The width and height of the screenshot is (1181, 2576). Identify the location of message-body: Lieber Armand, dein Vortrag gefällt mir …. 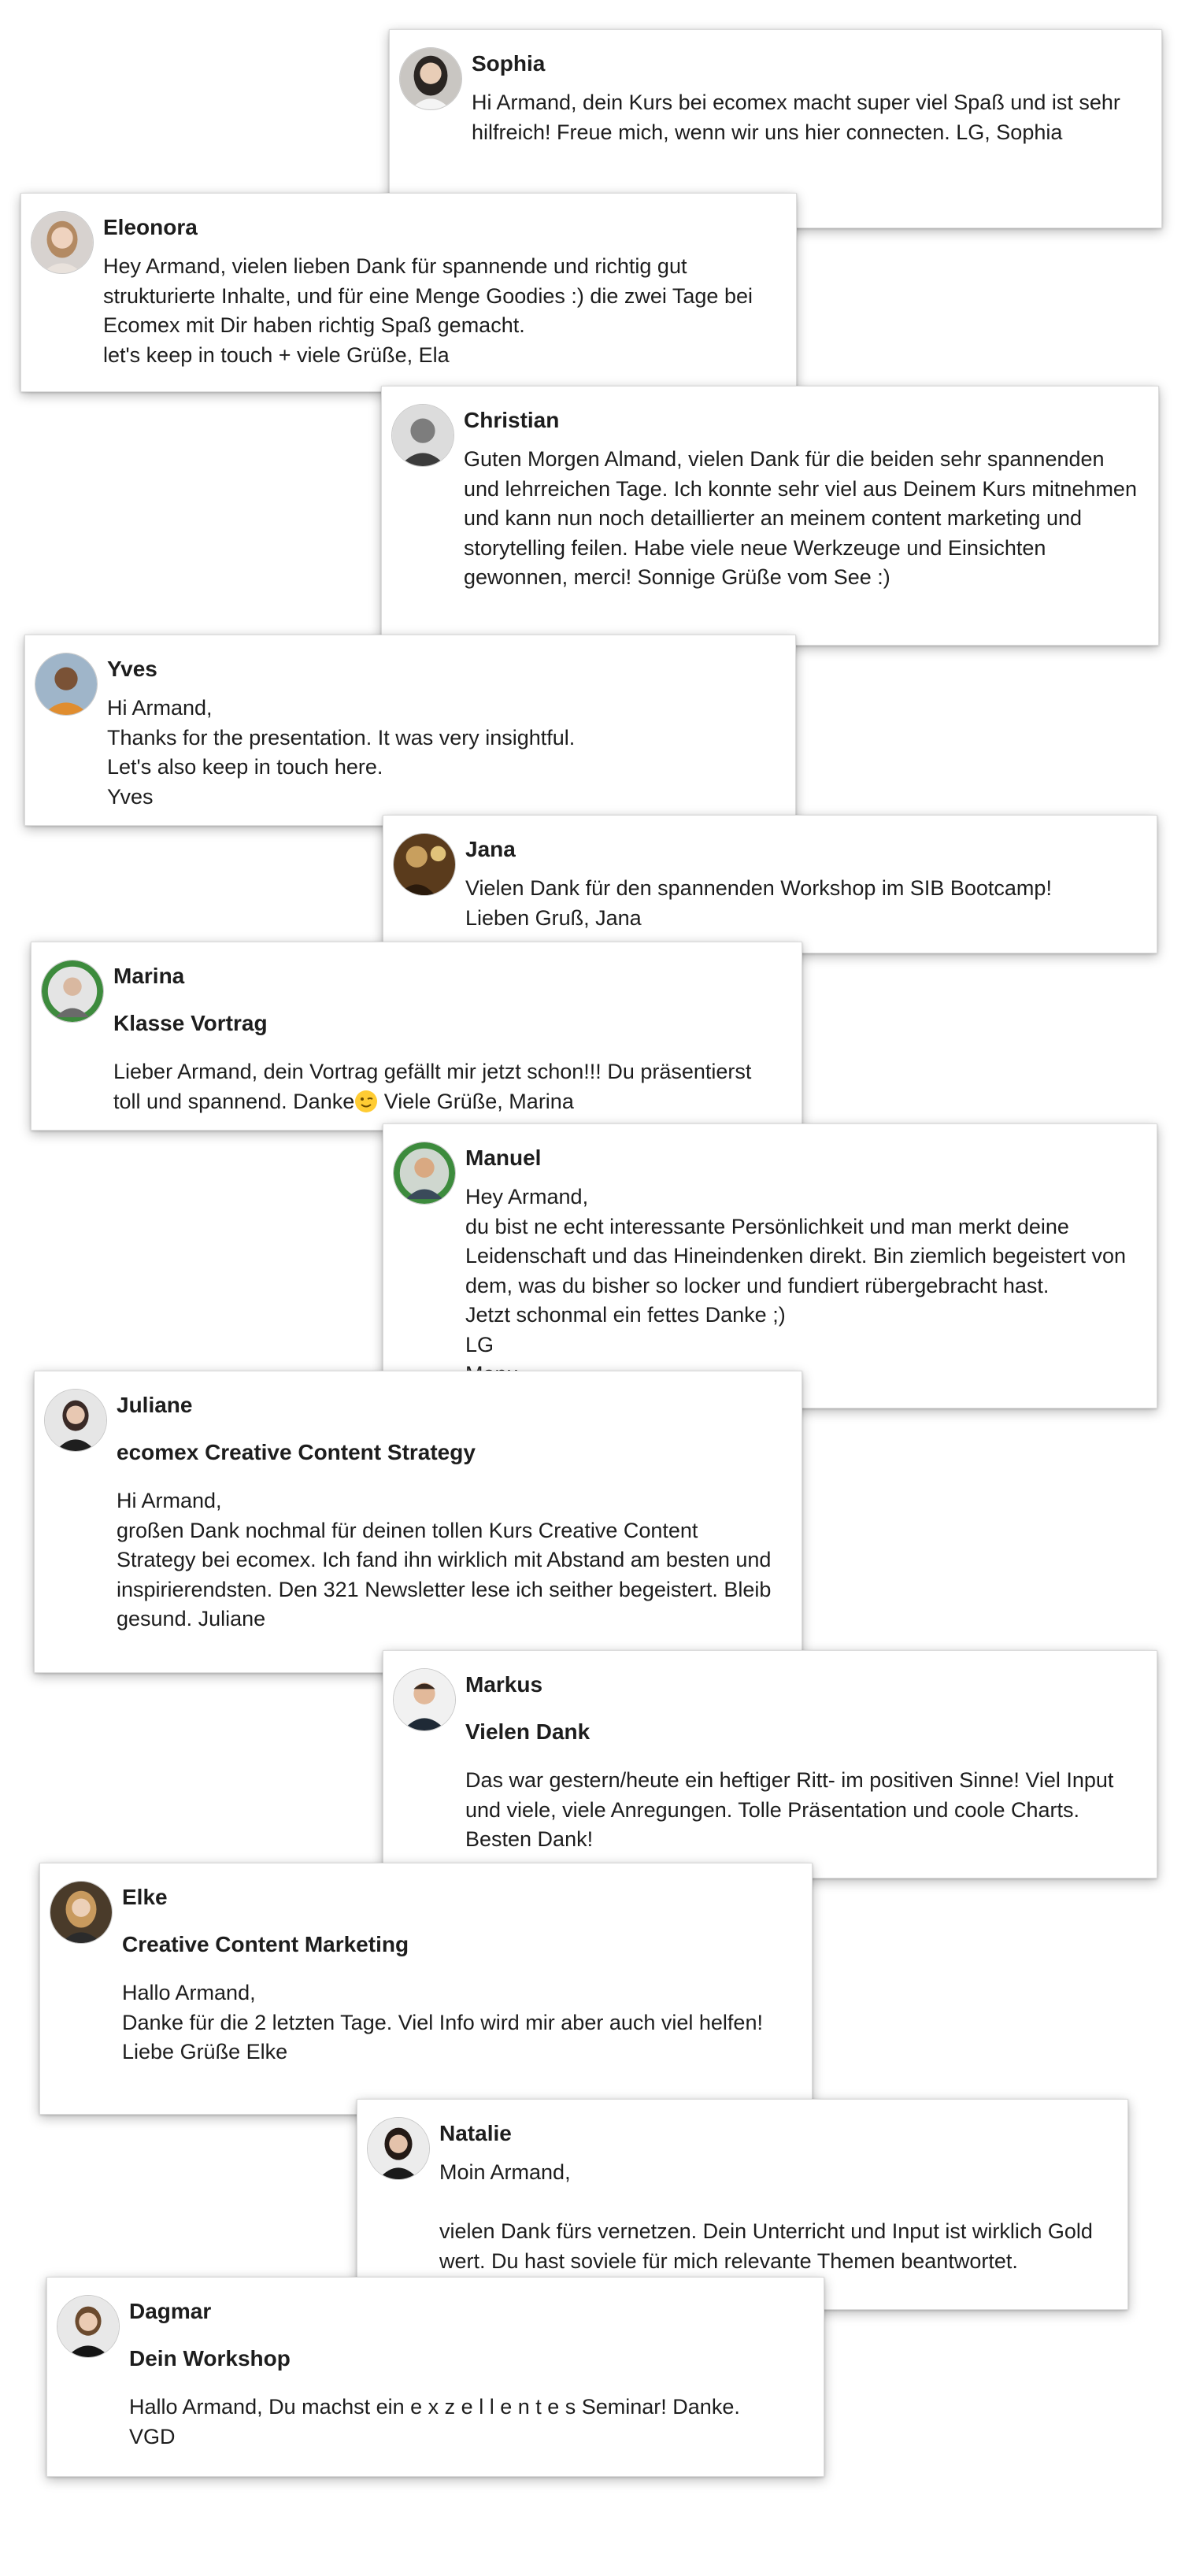
(433, 1086).